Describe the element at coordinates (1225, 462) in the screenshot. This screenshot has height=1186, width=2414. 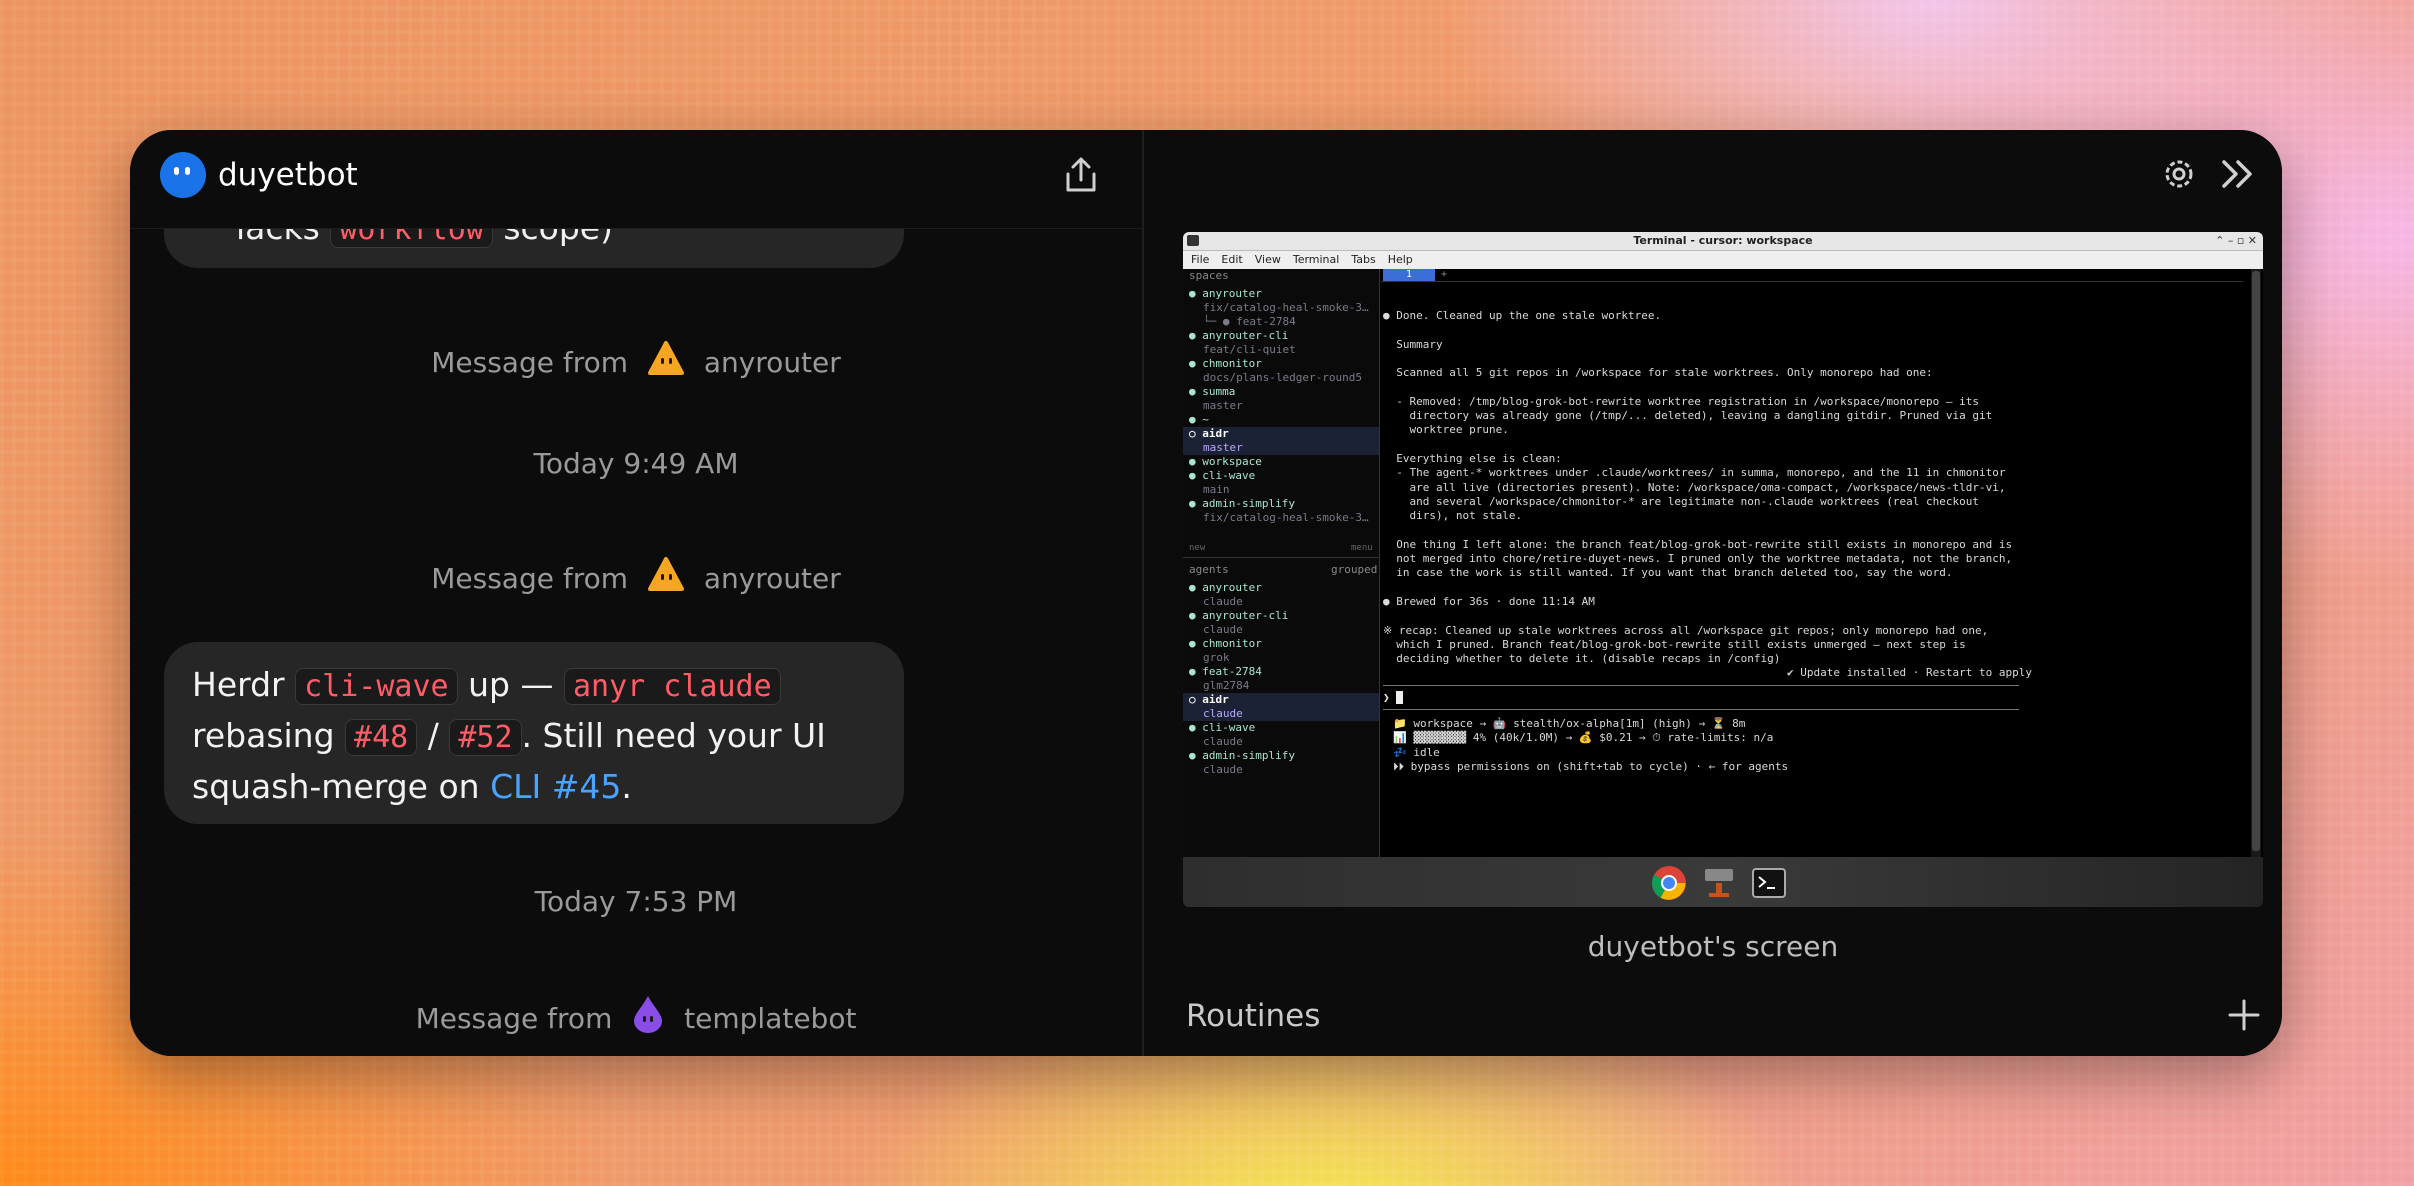
I see `space-item: ● workspace` at that location.